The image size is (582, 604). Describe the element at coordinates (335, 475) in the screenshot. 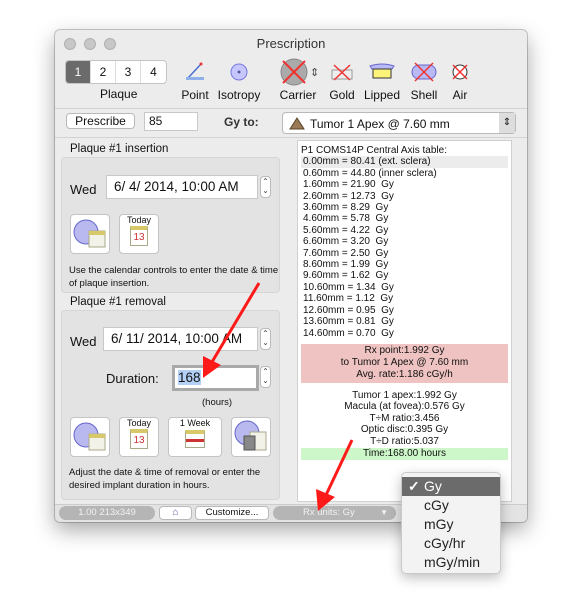

I see `annotation-arrow-units` at that location.